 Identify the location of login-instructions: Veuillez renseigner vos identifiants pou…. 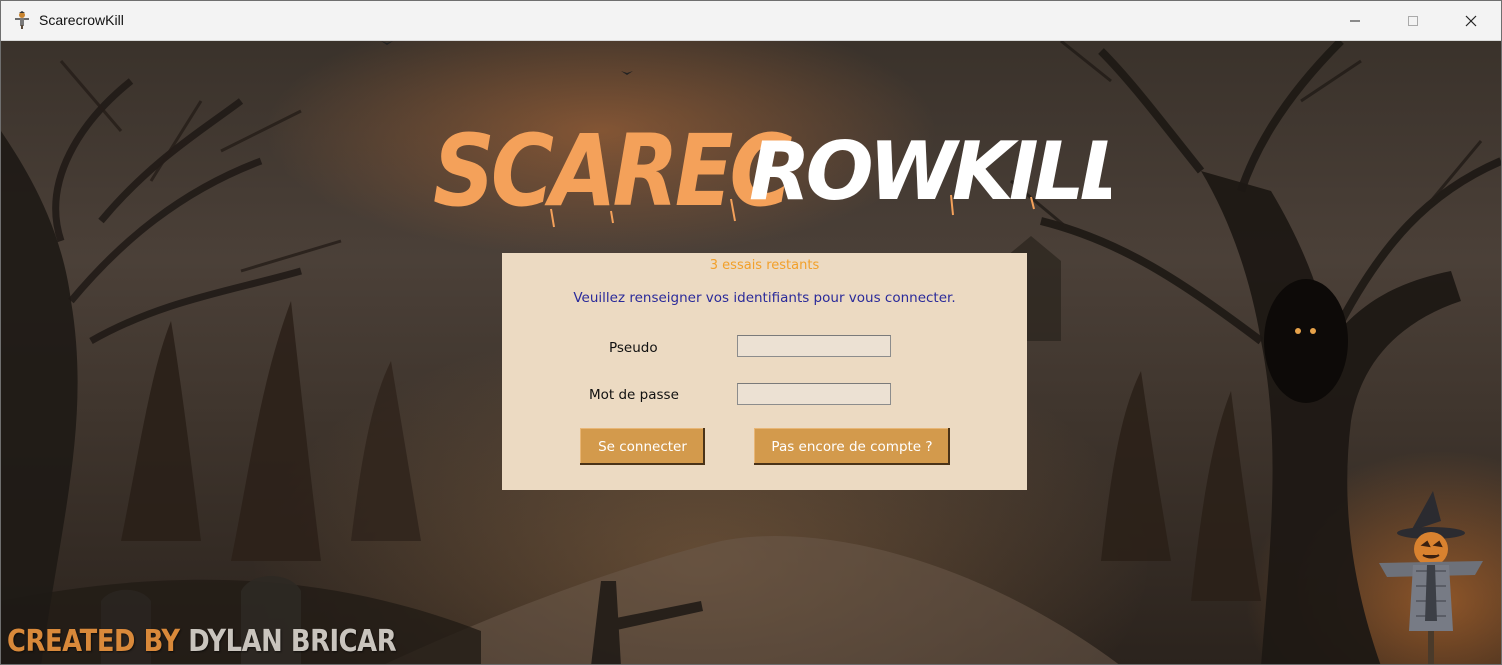
(764, 298).